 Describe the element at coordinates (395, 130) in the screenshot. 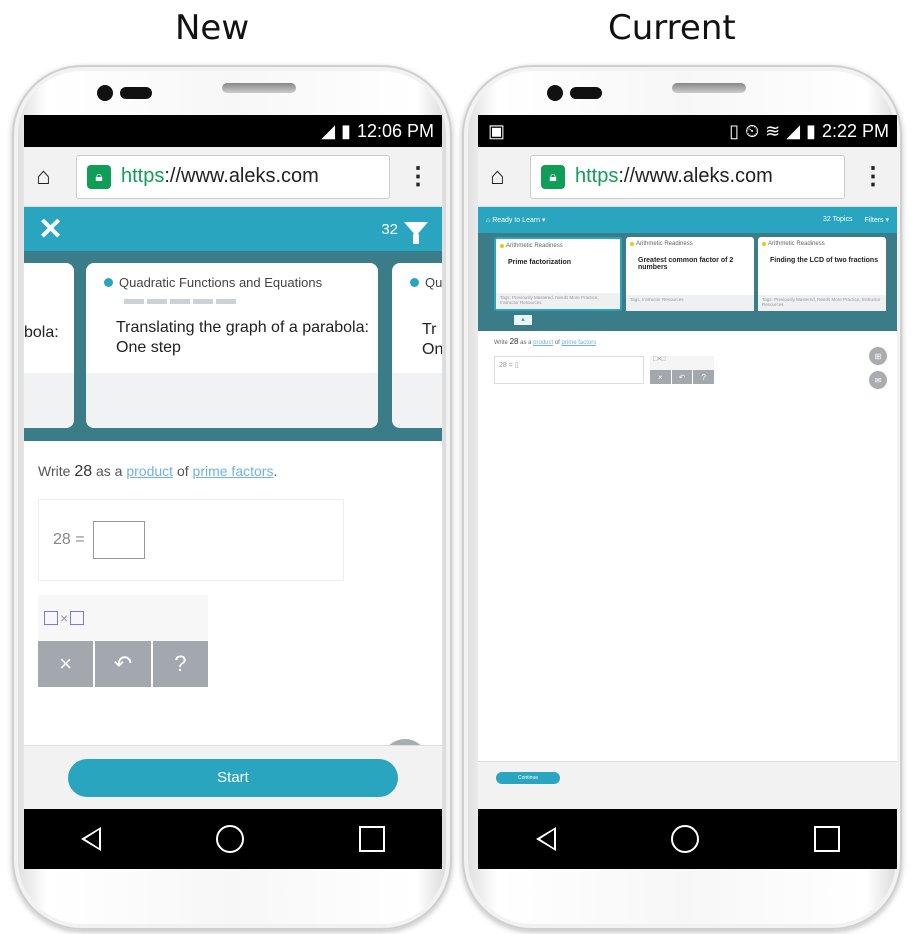

I see `status-time: 12:06 PM` at that location.